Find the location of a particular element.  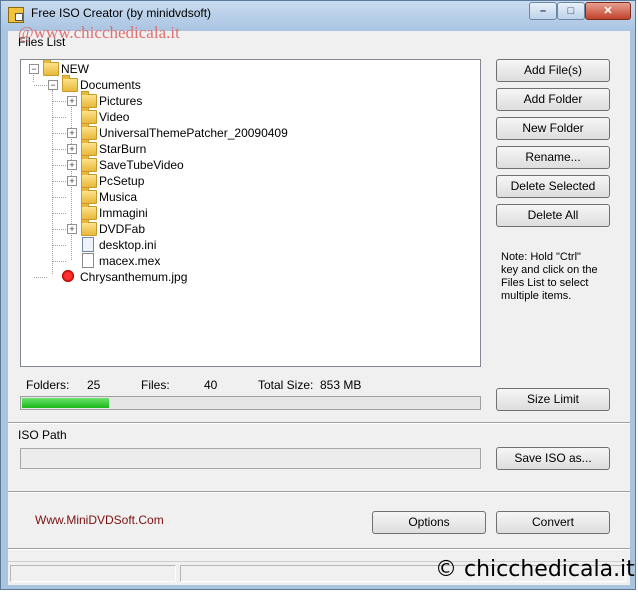

new-folder-button: New Folder is located at coordinates (553, 128).